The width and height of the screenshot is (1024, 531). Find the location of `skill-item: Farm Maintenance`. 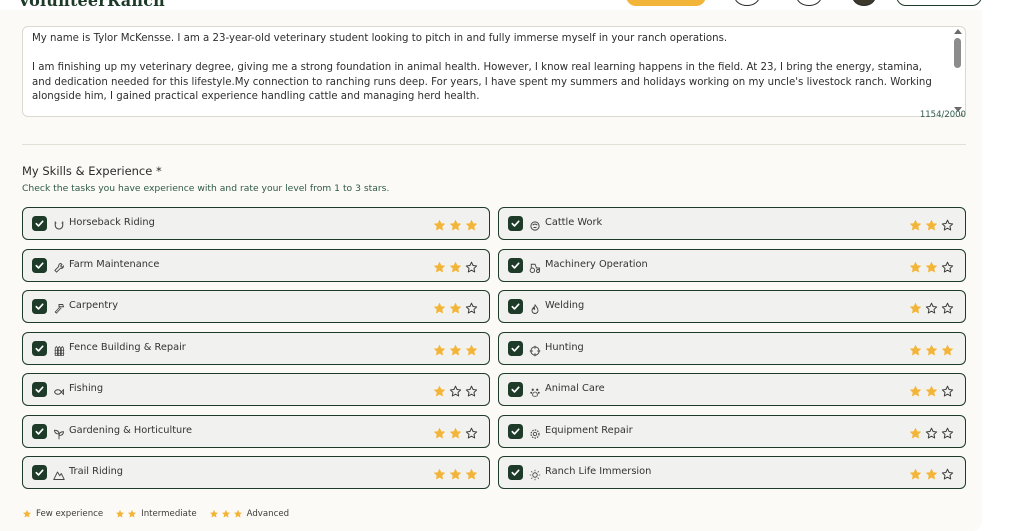

skill-item: Farm Maintenance is located at coordinates (256, 265).